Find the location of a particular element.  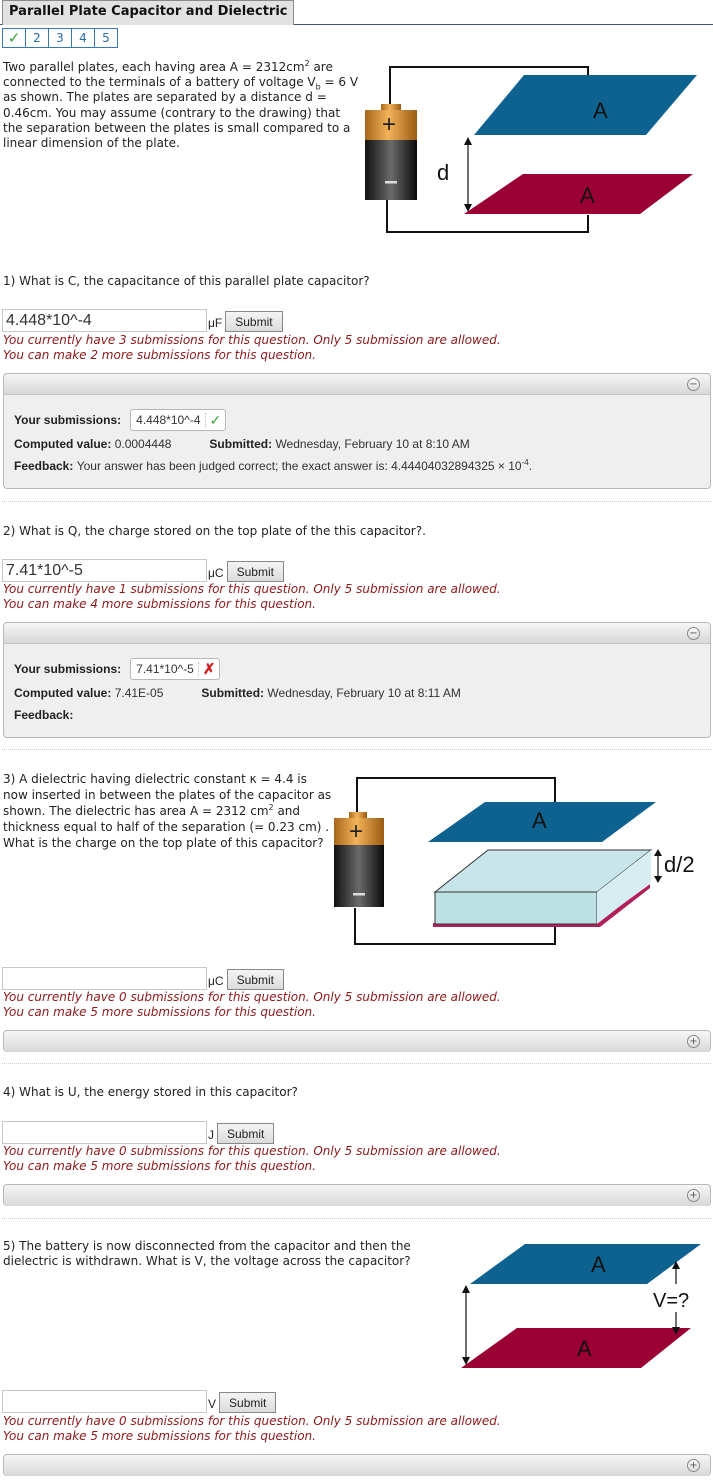

dielectric-front is located at coordinates (516, 908).